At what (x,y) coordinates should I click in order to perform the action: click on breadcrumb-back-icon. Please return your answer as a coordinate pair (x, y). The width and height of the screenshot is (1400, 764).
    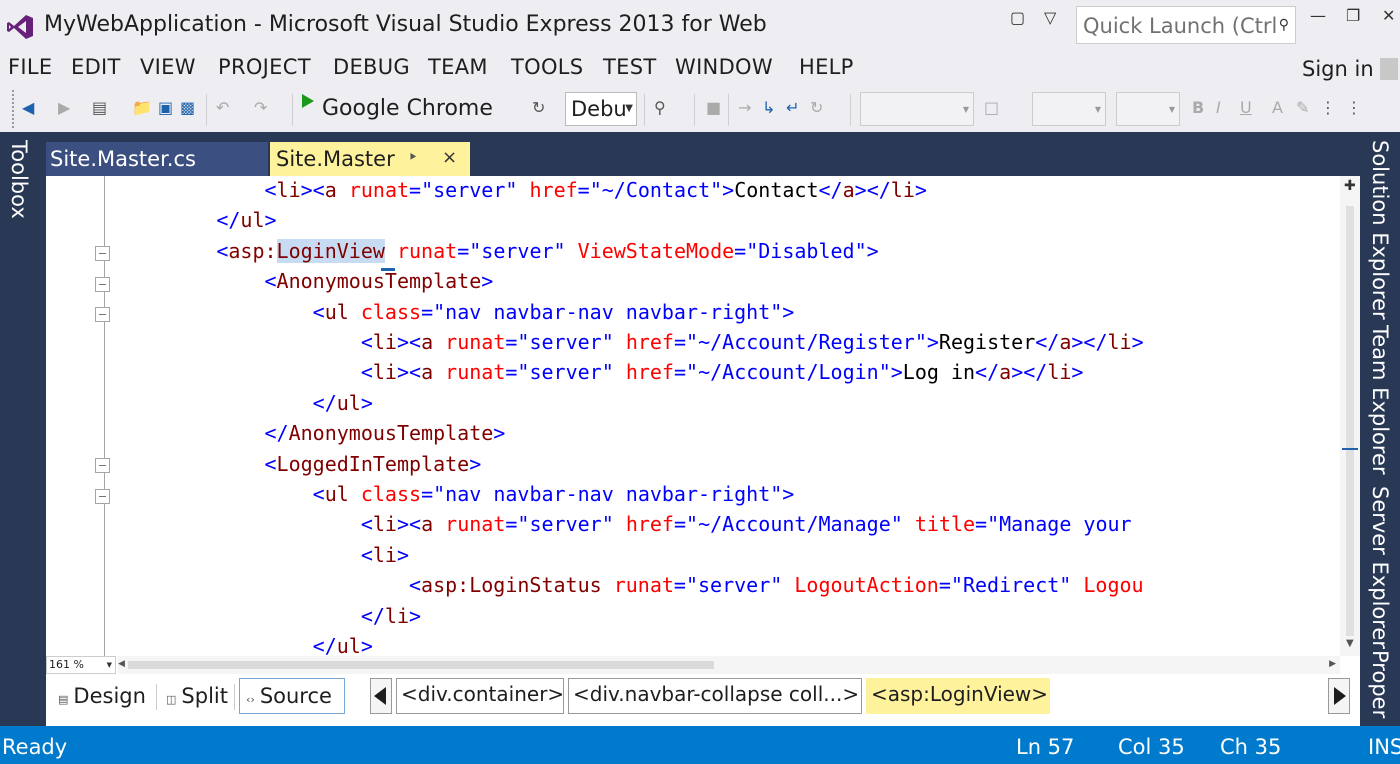
    Looking at the image, I should click on (381, 696).